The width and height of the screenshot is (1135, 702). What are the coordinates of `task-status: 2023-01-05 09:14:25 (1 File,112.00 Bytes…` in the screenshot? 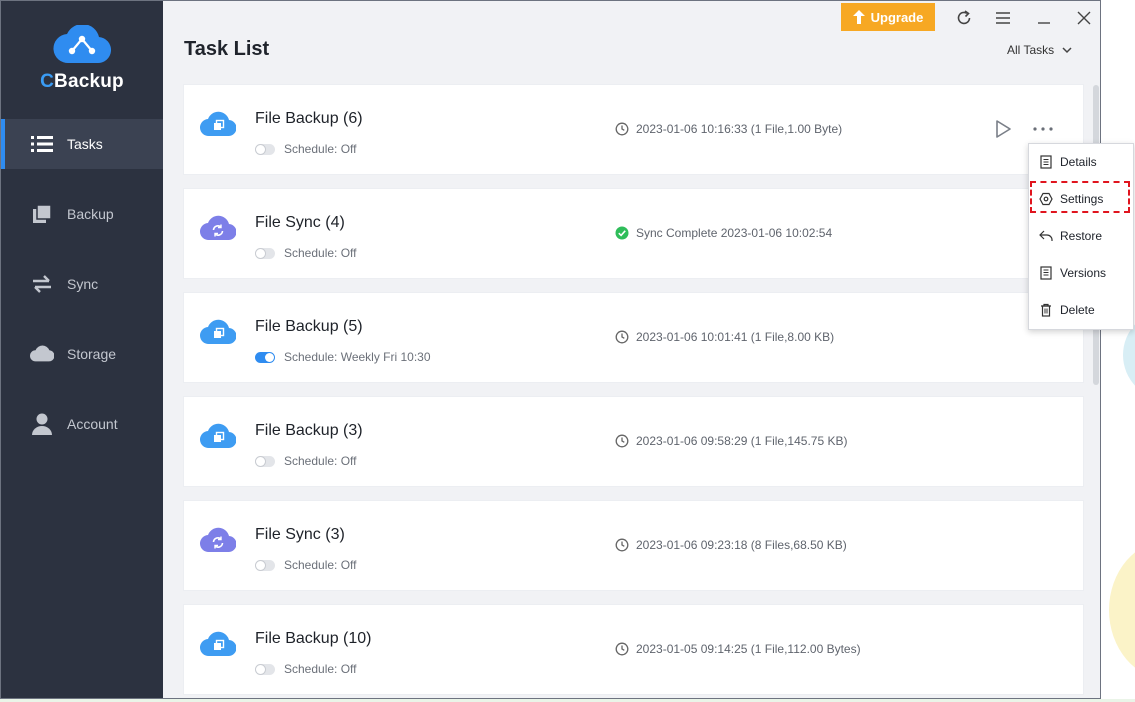 It's located at (738, 649).